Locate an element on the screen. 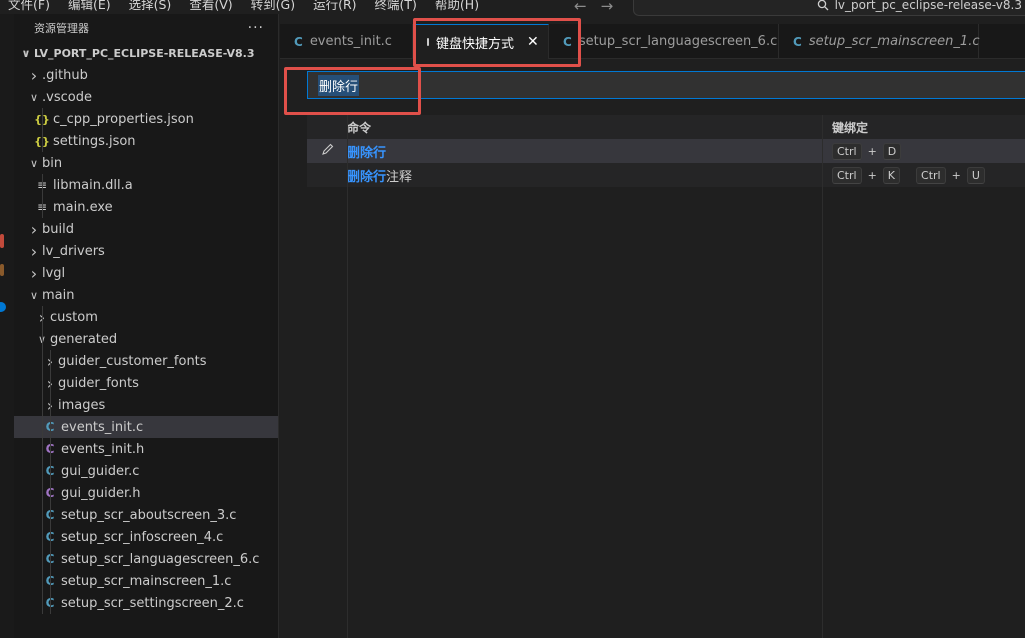  editor-tab: Cevents_init.c is located at coordinates (346, 41).